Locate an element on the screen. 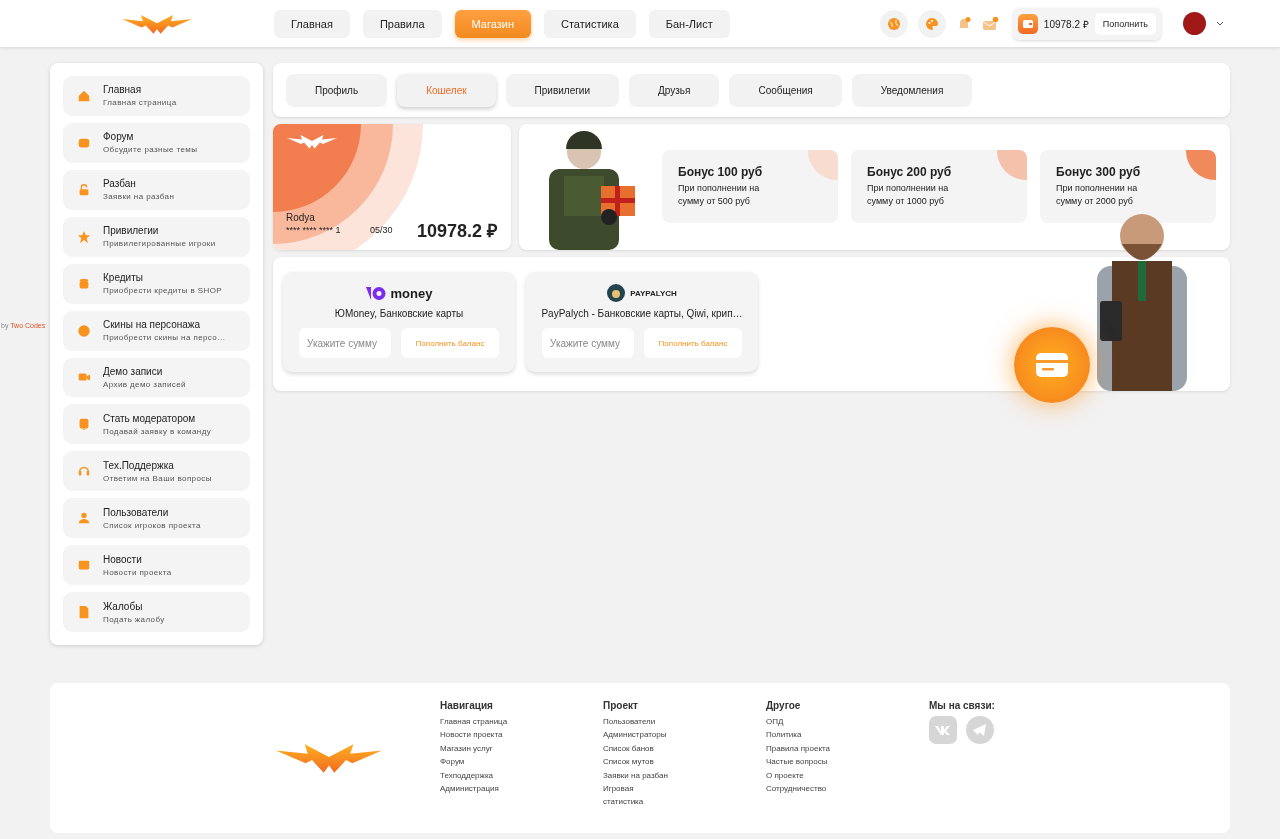  sidebar-item: Стать модератором Подавай заявку в команду is located at coordinates (156, 424).